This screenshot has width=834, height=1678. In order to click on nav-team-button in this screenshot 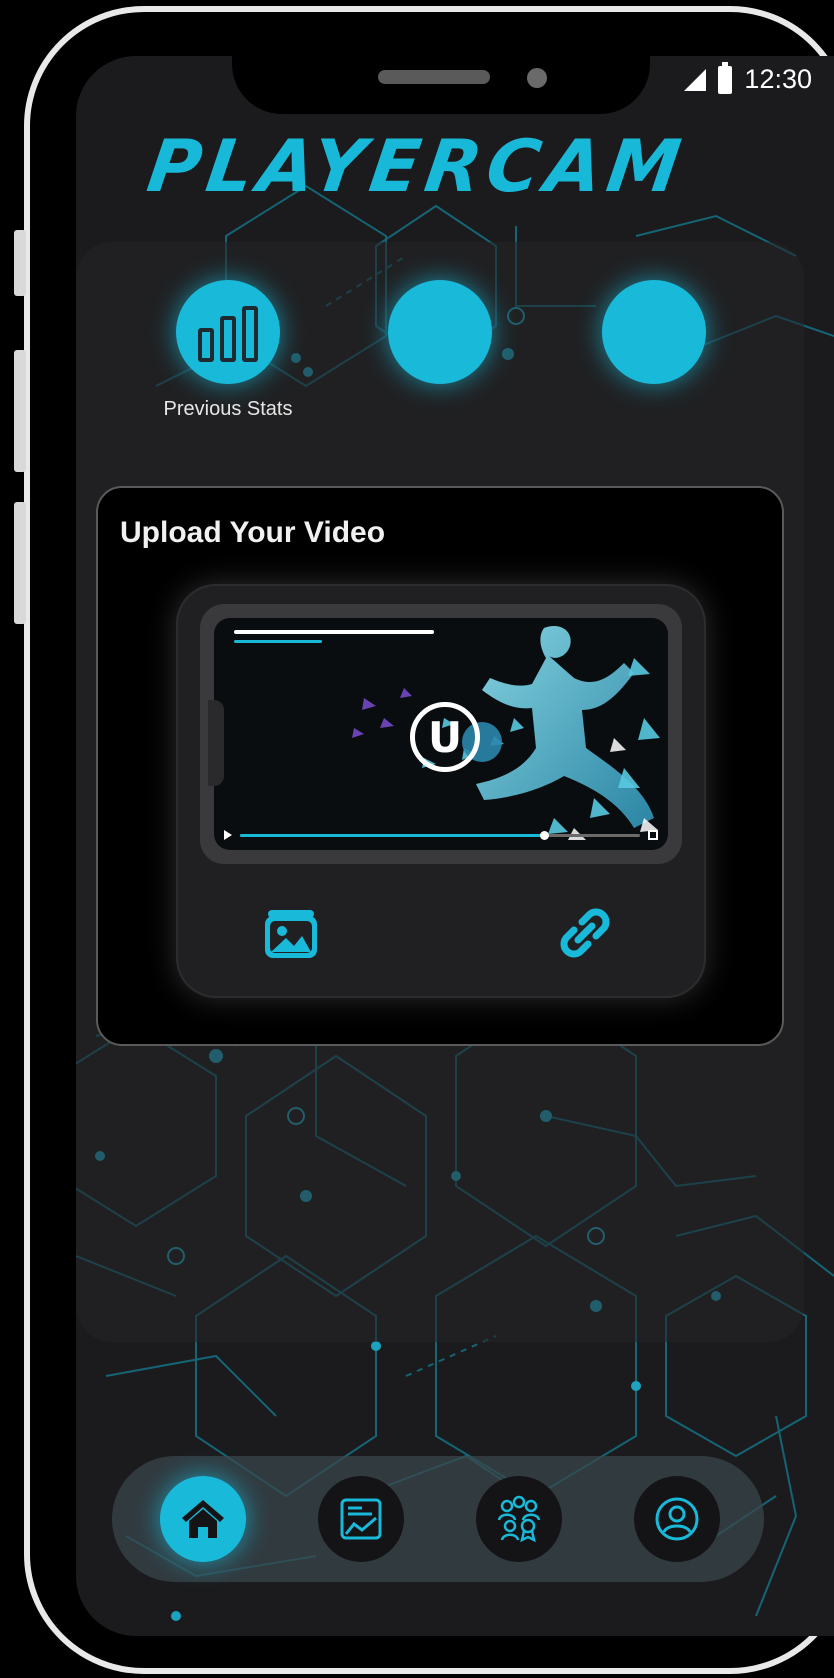, I will do `click(519, 1519)`.